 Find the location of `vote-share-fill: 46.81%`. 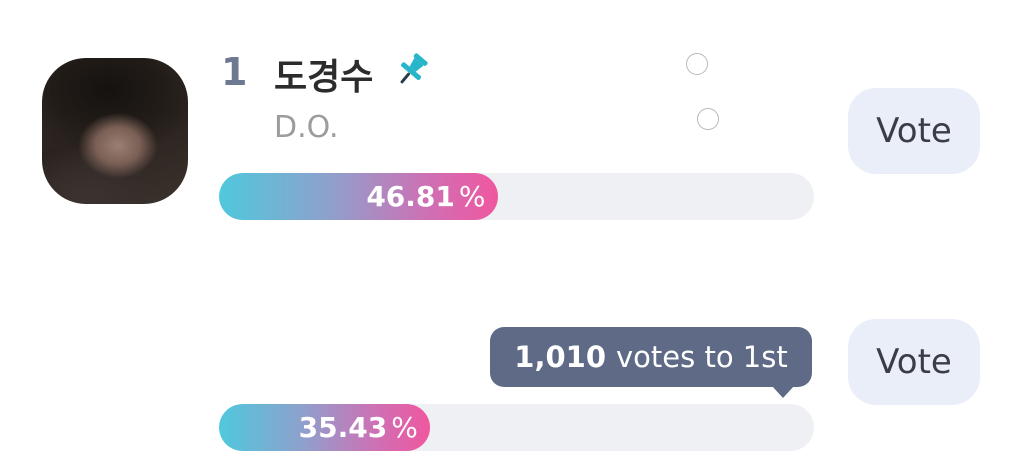

vote-share-fill: 46.81% is located at coordinates (358, 196).